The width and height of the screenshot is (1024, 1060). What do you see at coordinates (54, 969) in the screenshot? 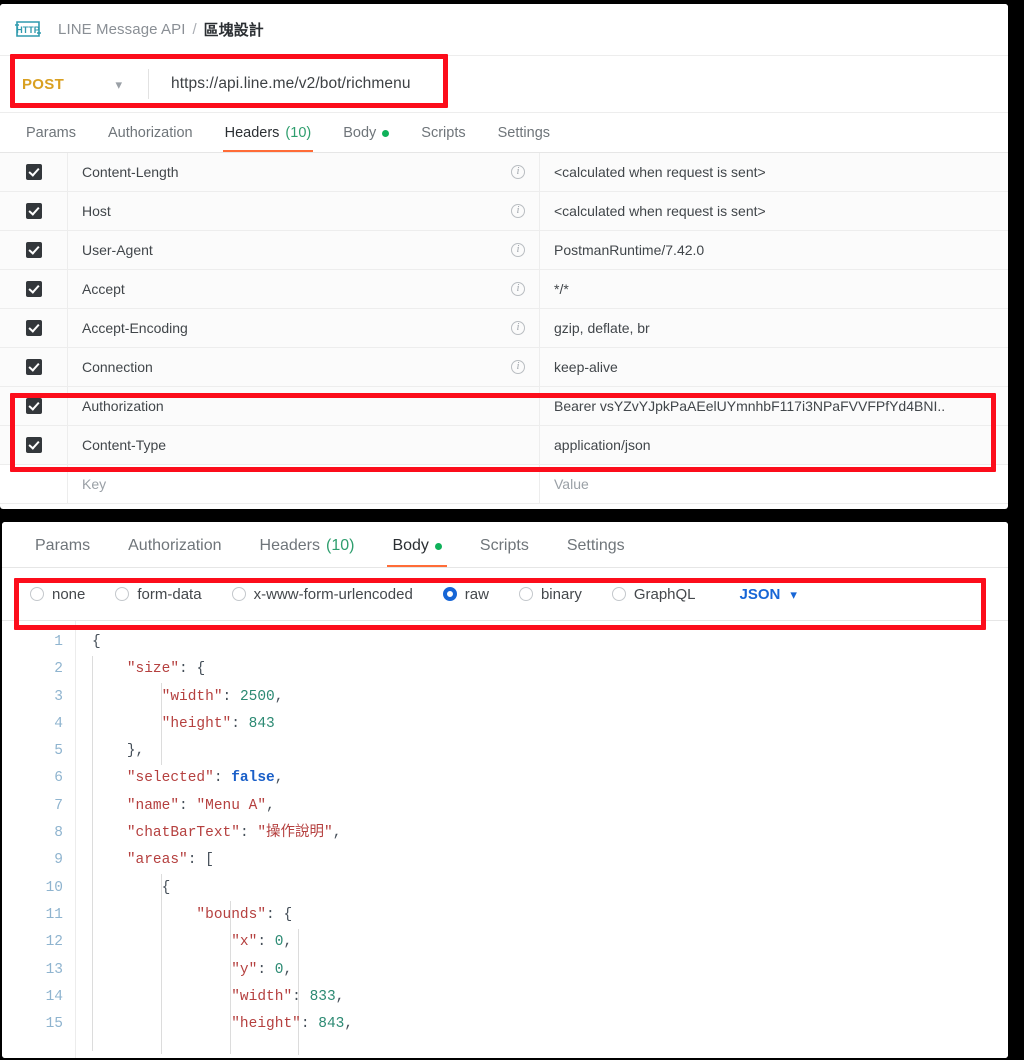
I see `line-number: 13` at bounding box center [54, 969].